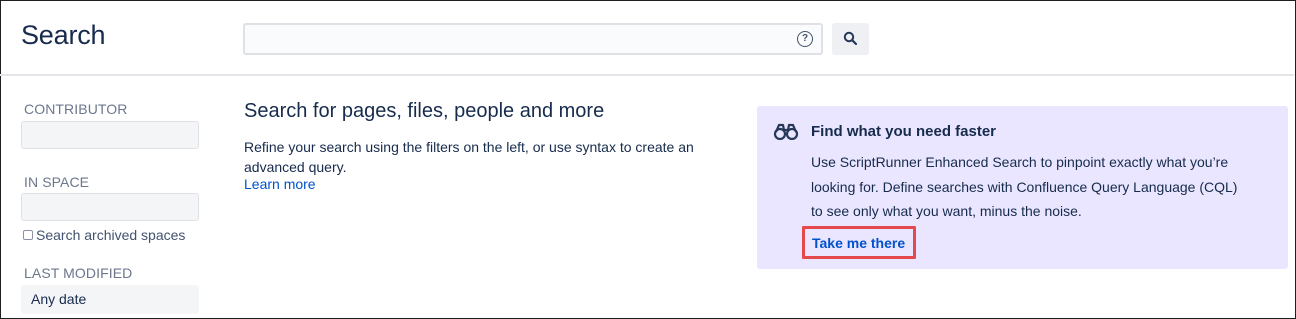 This screenshot has width=1296, height=319. I want to click on main-heading: Search for pages, files, people and more, so click(424, 111).